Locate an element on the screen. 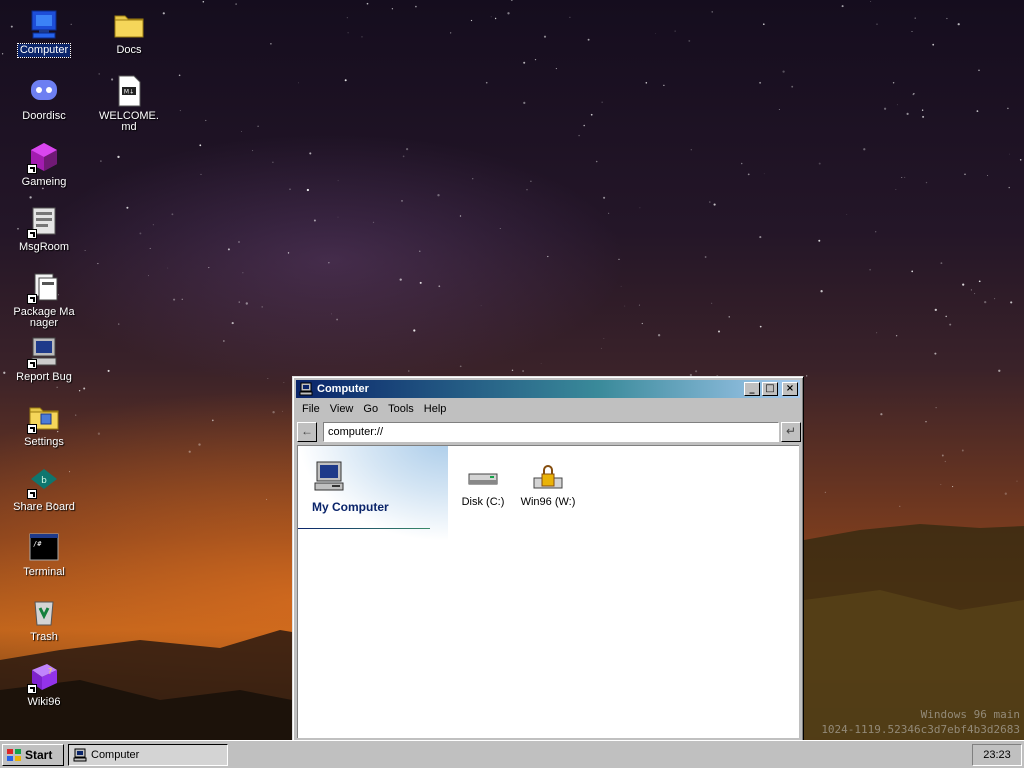 Image resolution: width=1024 pixels, height=768 pixels. window-titlebar: Computer _ □ × is located at coordinates (548, 389).